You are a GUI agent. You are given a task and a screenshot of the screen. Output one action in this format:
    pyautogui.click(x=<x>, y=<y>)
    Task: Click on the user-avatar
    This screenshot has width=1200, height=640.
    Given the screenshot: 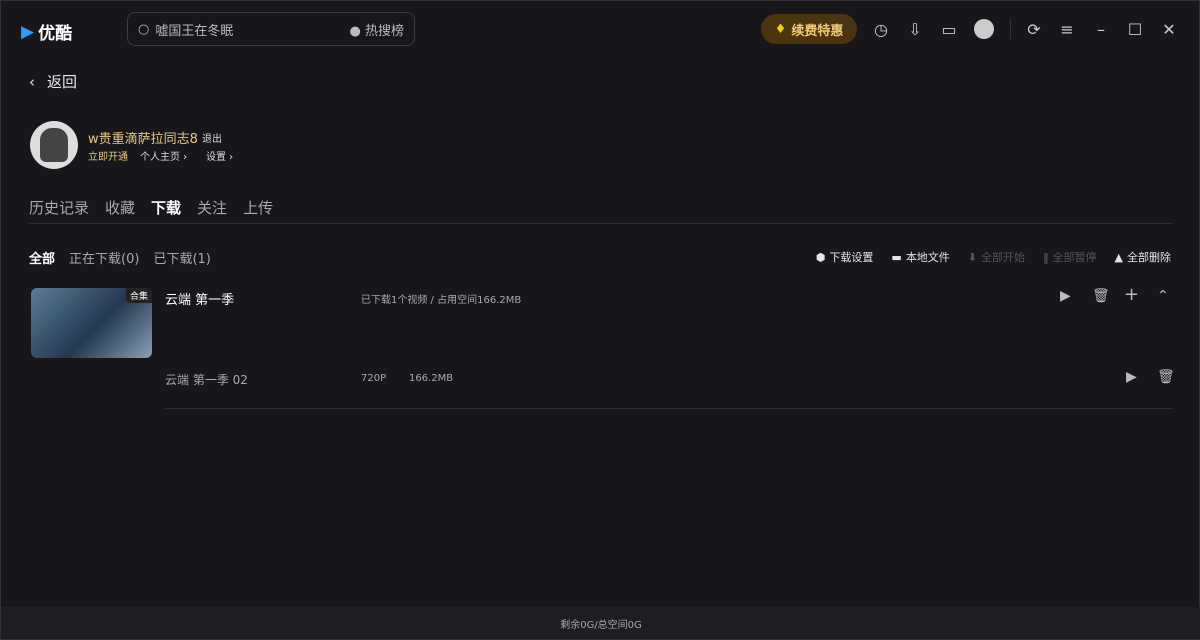 What is the action you would take?
    pyautogui.click(x=54, y=145)
    